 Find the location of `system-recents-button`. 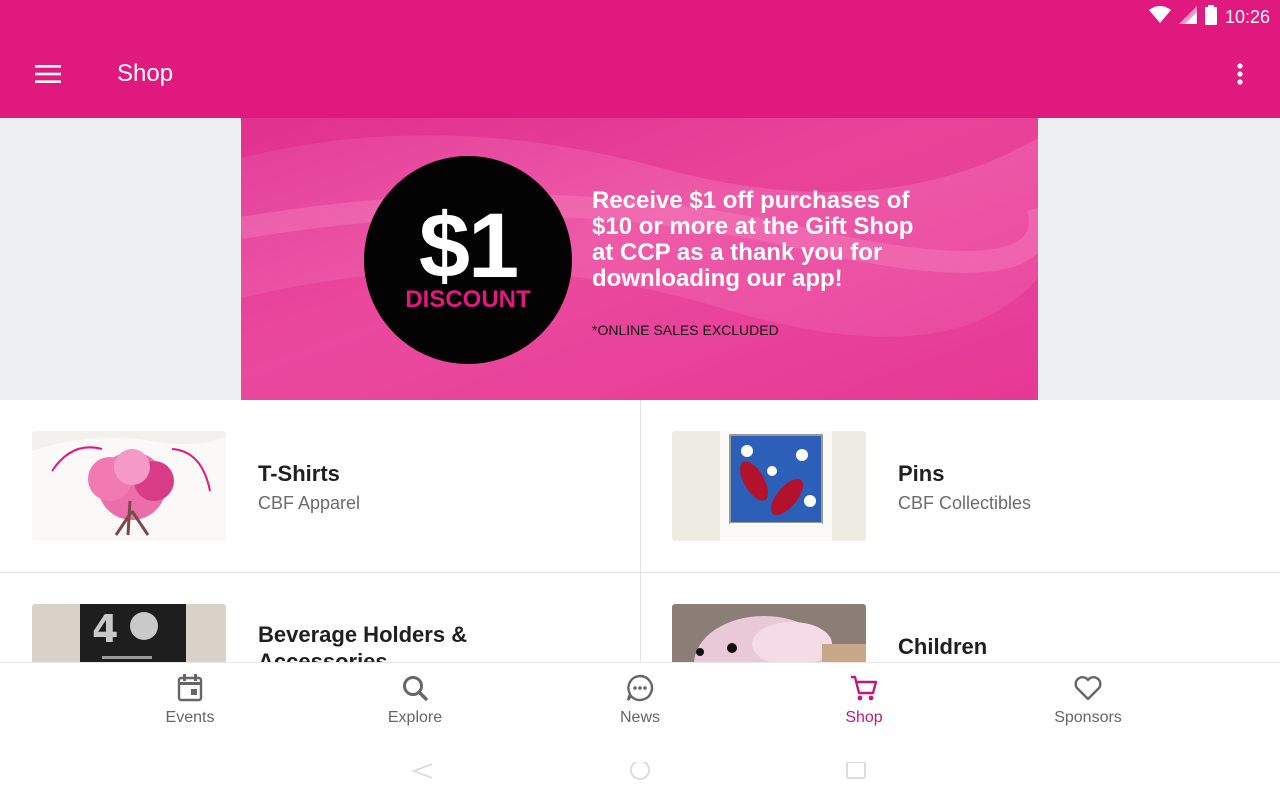

system-recents-button is located at coordinates (856, 770).